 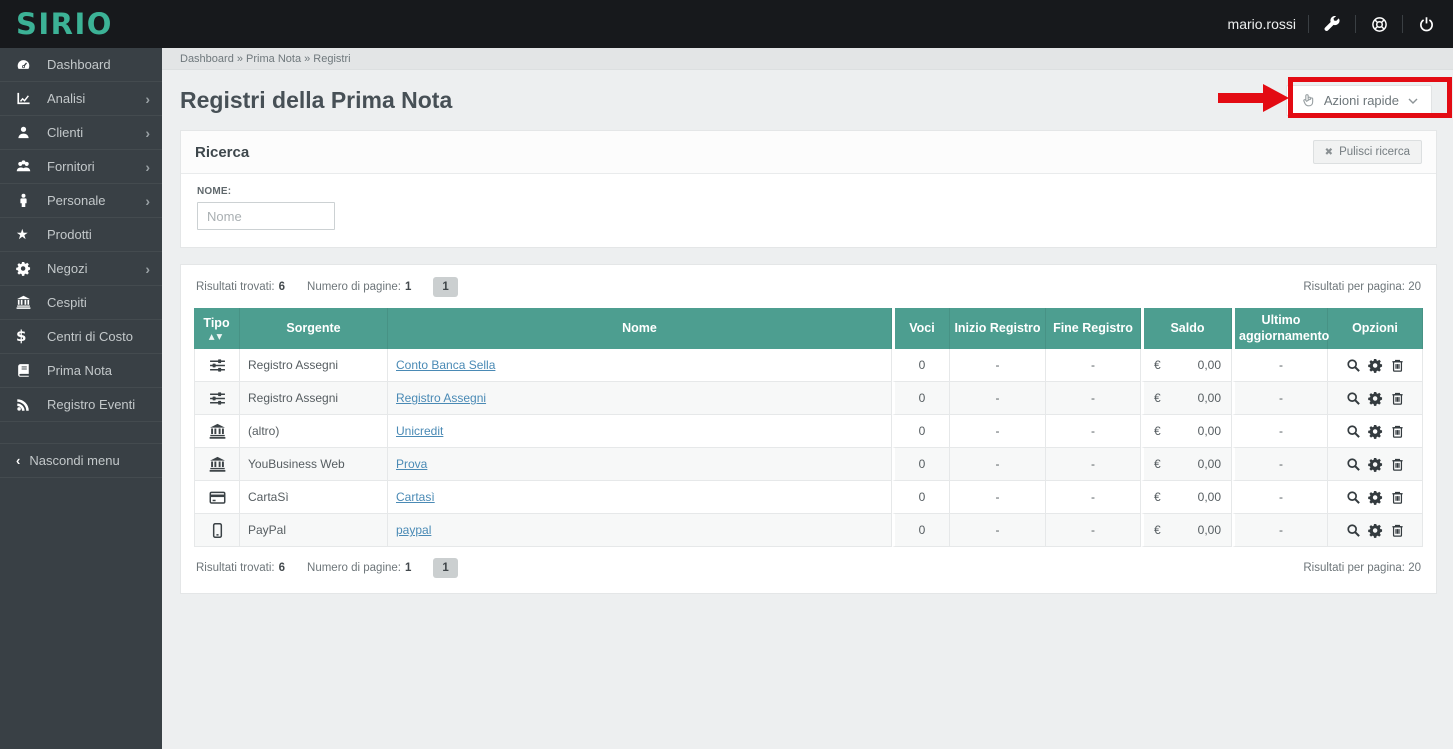 What do you see at coordinates (91, 404) in the screenshot?
I see `sidebar-item-label: Registro Eventi` at bounding box center [91, 404].